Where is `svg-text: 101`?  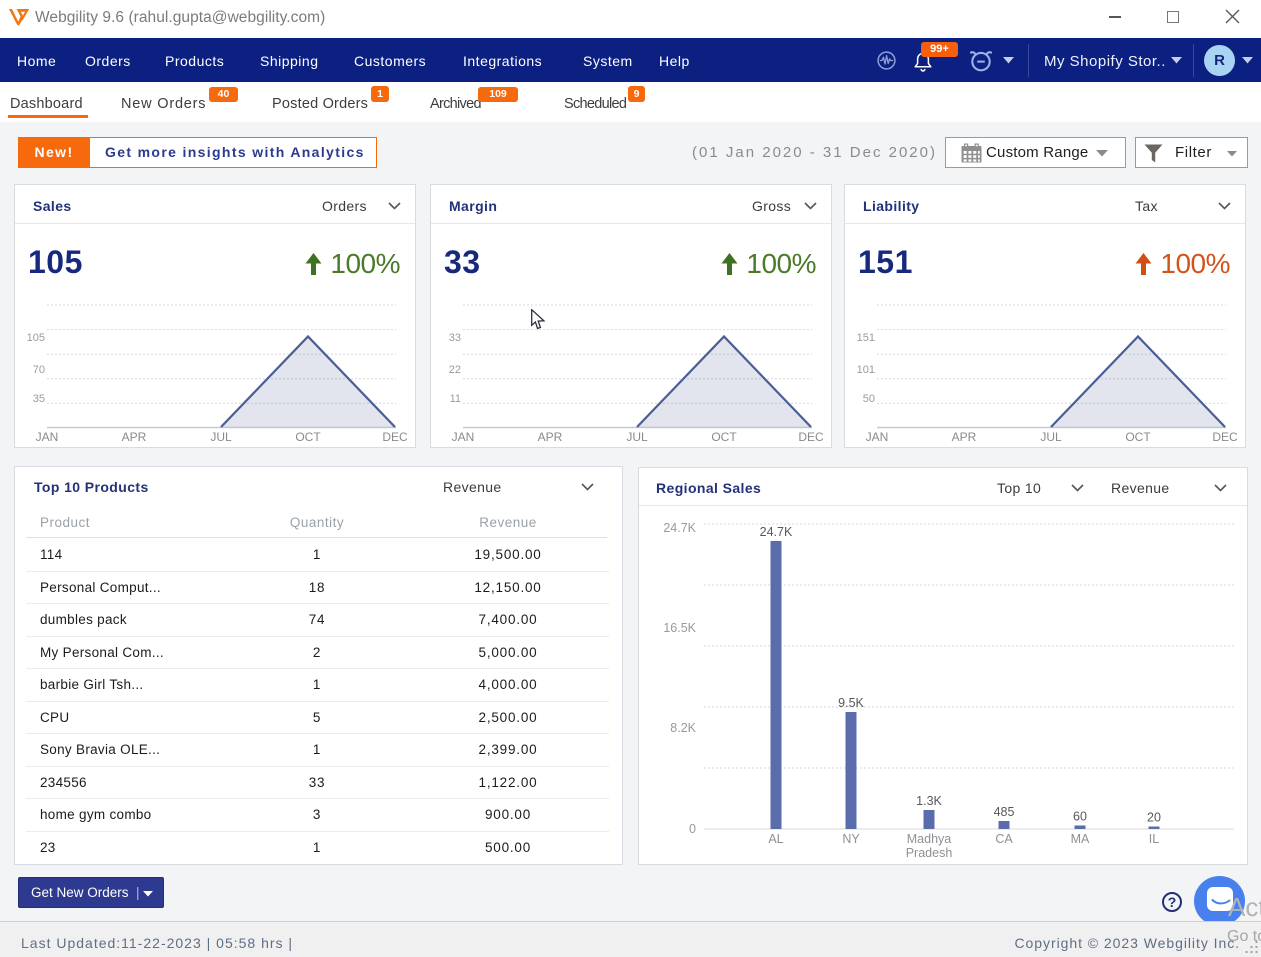
svg-text: 101 is located at coordinates (866, 370).